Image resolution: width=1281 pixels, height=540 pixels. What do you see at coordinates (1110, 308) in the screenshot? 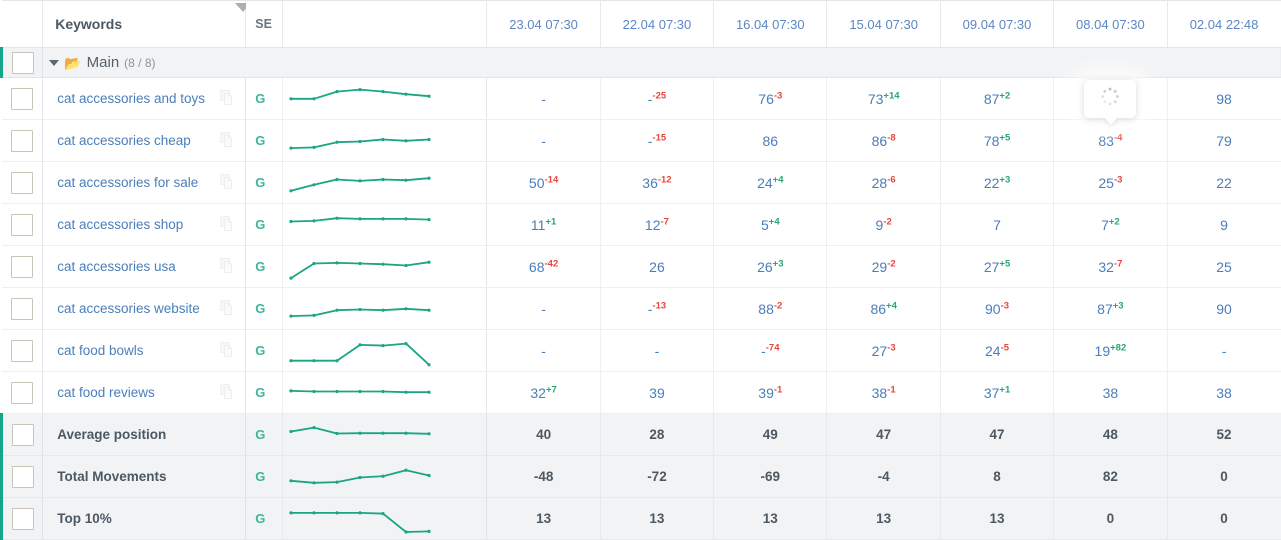
I see `rank-cell: 87+3` at bounding box center [1110, 308].